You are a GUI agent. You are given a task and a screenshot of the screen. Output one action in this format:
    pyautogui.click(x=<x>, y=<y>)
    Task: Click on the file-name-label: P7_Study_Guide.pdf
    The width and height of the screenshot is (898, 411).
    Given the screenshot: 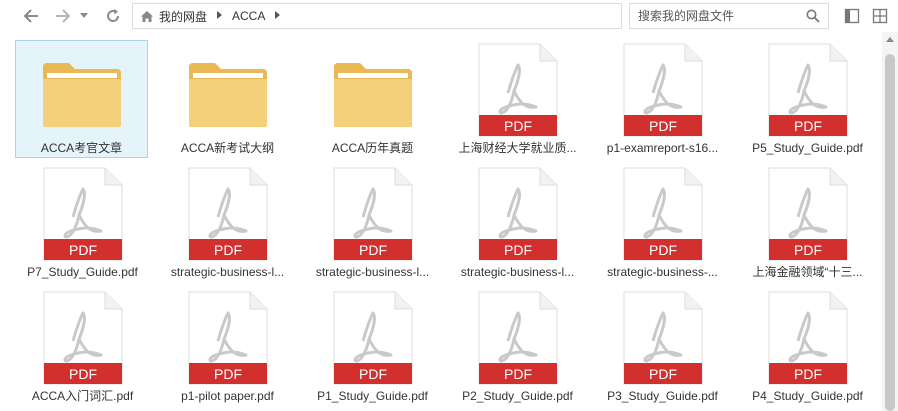 What is the action you would take?
    pyautogui.click(x=82, y=272)
    